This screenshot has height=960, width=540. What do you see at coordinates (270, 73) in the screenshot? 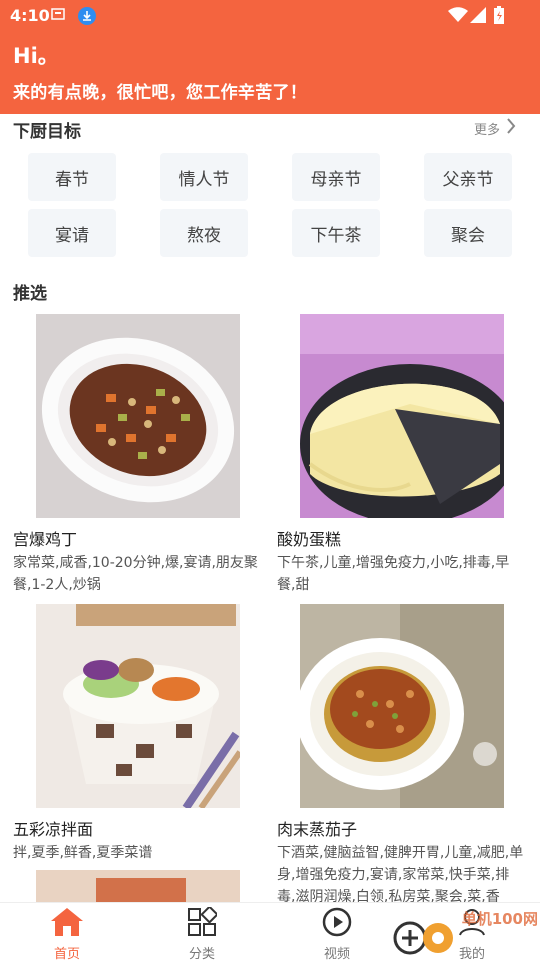
I see `greeting-header: Hi。 来的有点晚，很忙吧，您工作辛苦了！` at bounding box center [270, 73].